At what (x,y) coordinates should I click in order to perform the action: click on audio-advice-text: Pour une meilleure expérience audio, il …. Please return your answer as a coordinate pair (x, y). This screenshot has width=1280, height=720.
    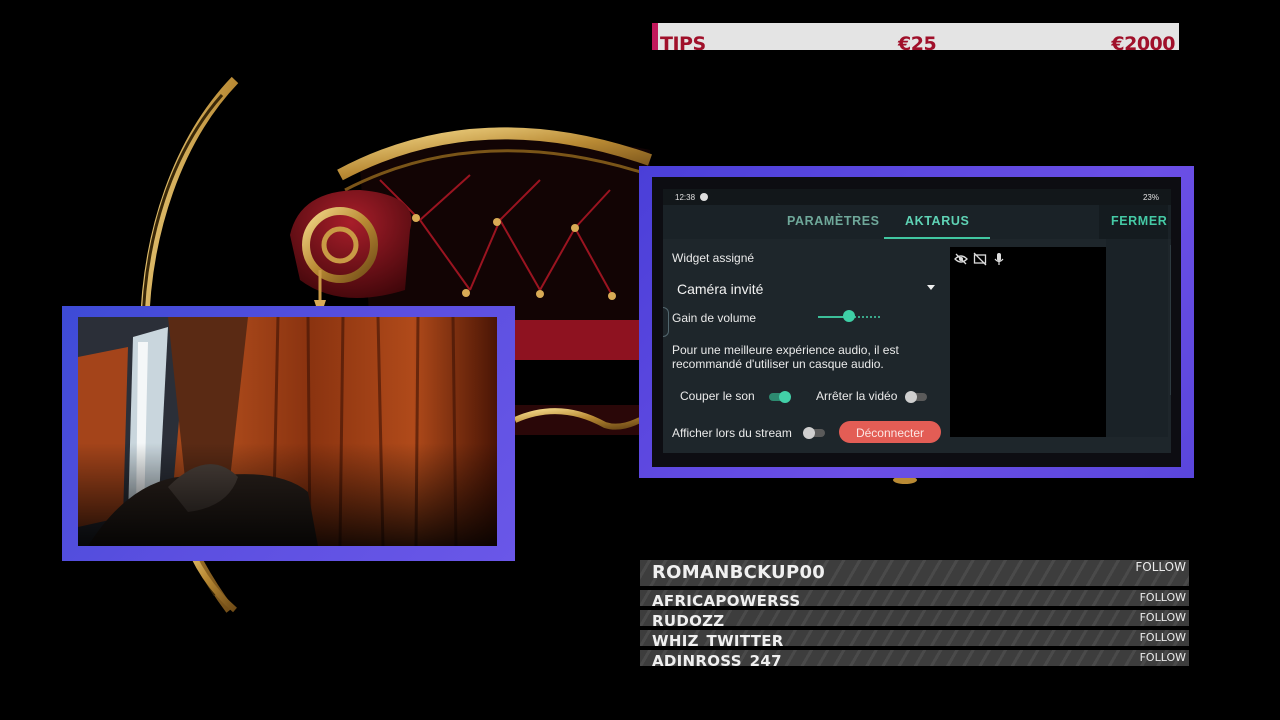
    Looking at the image, I should click on (785, 357).